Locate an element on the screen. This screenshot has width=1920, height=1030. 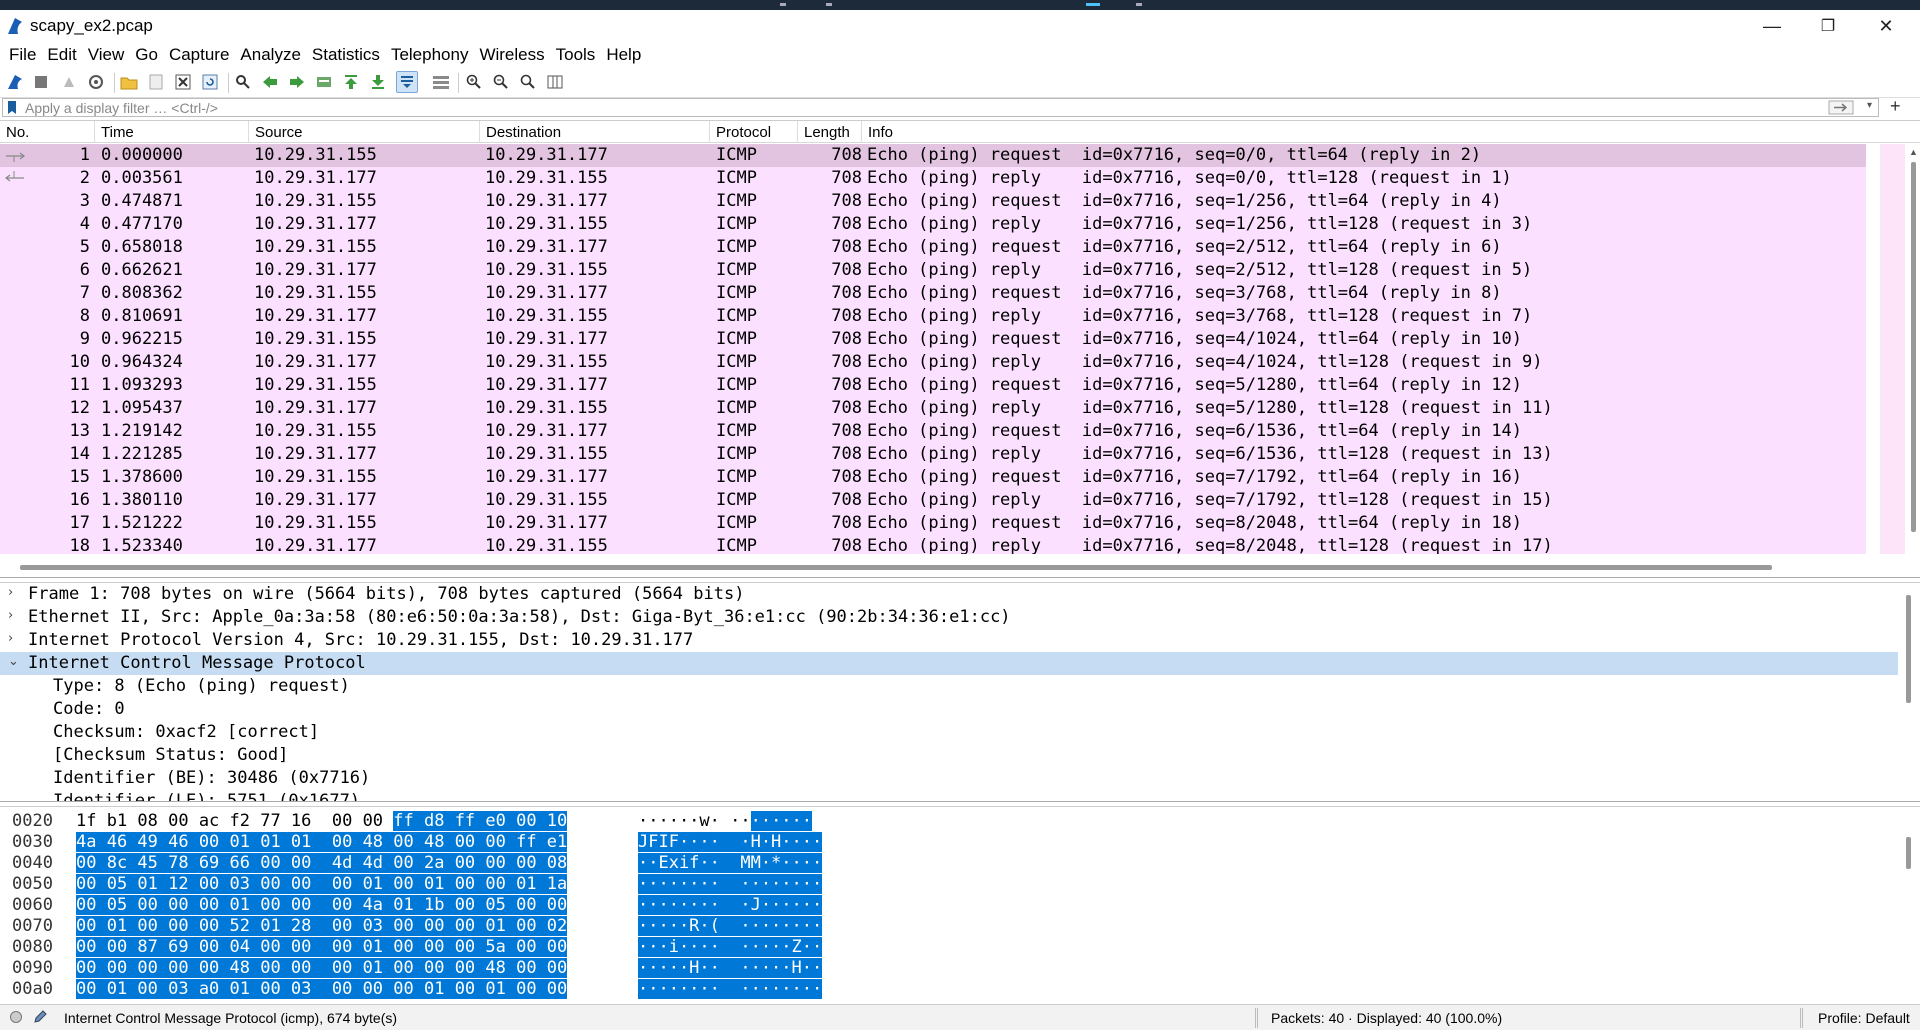
stop-icon is located at coordinates (41, 82).